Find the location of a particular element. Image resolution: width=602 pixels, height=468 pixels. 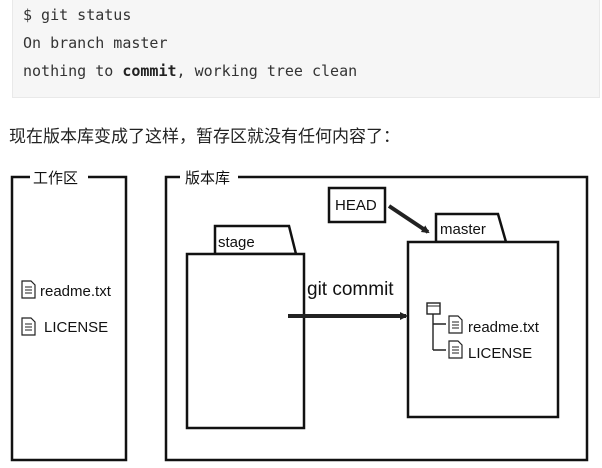

head-pointer: HEAD is located at coordinates (357, 205).